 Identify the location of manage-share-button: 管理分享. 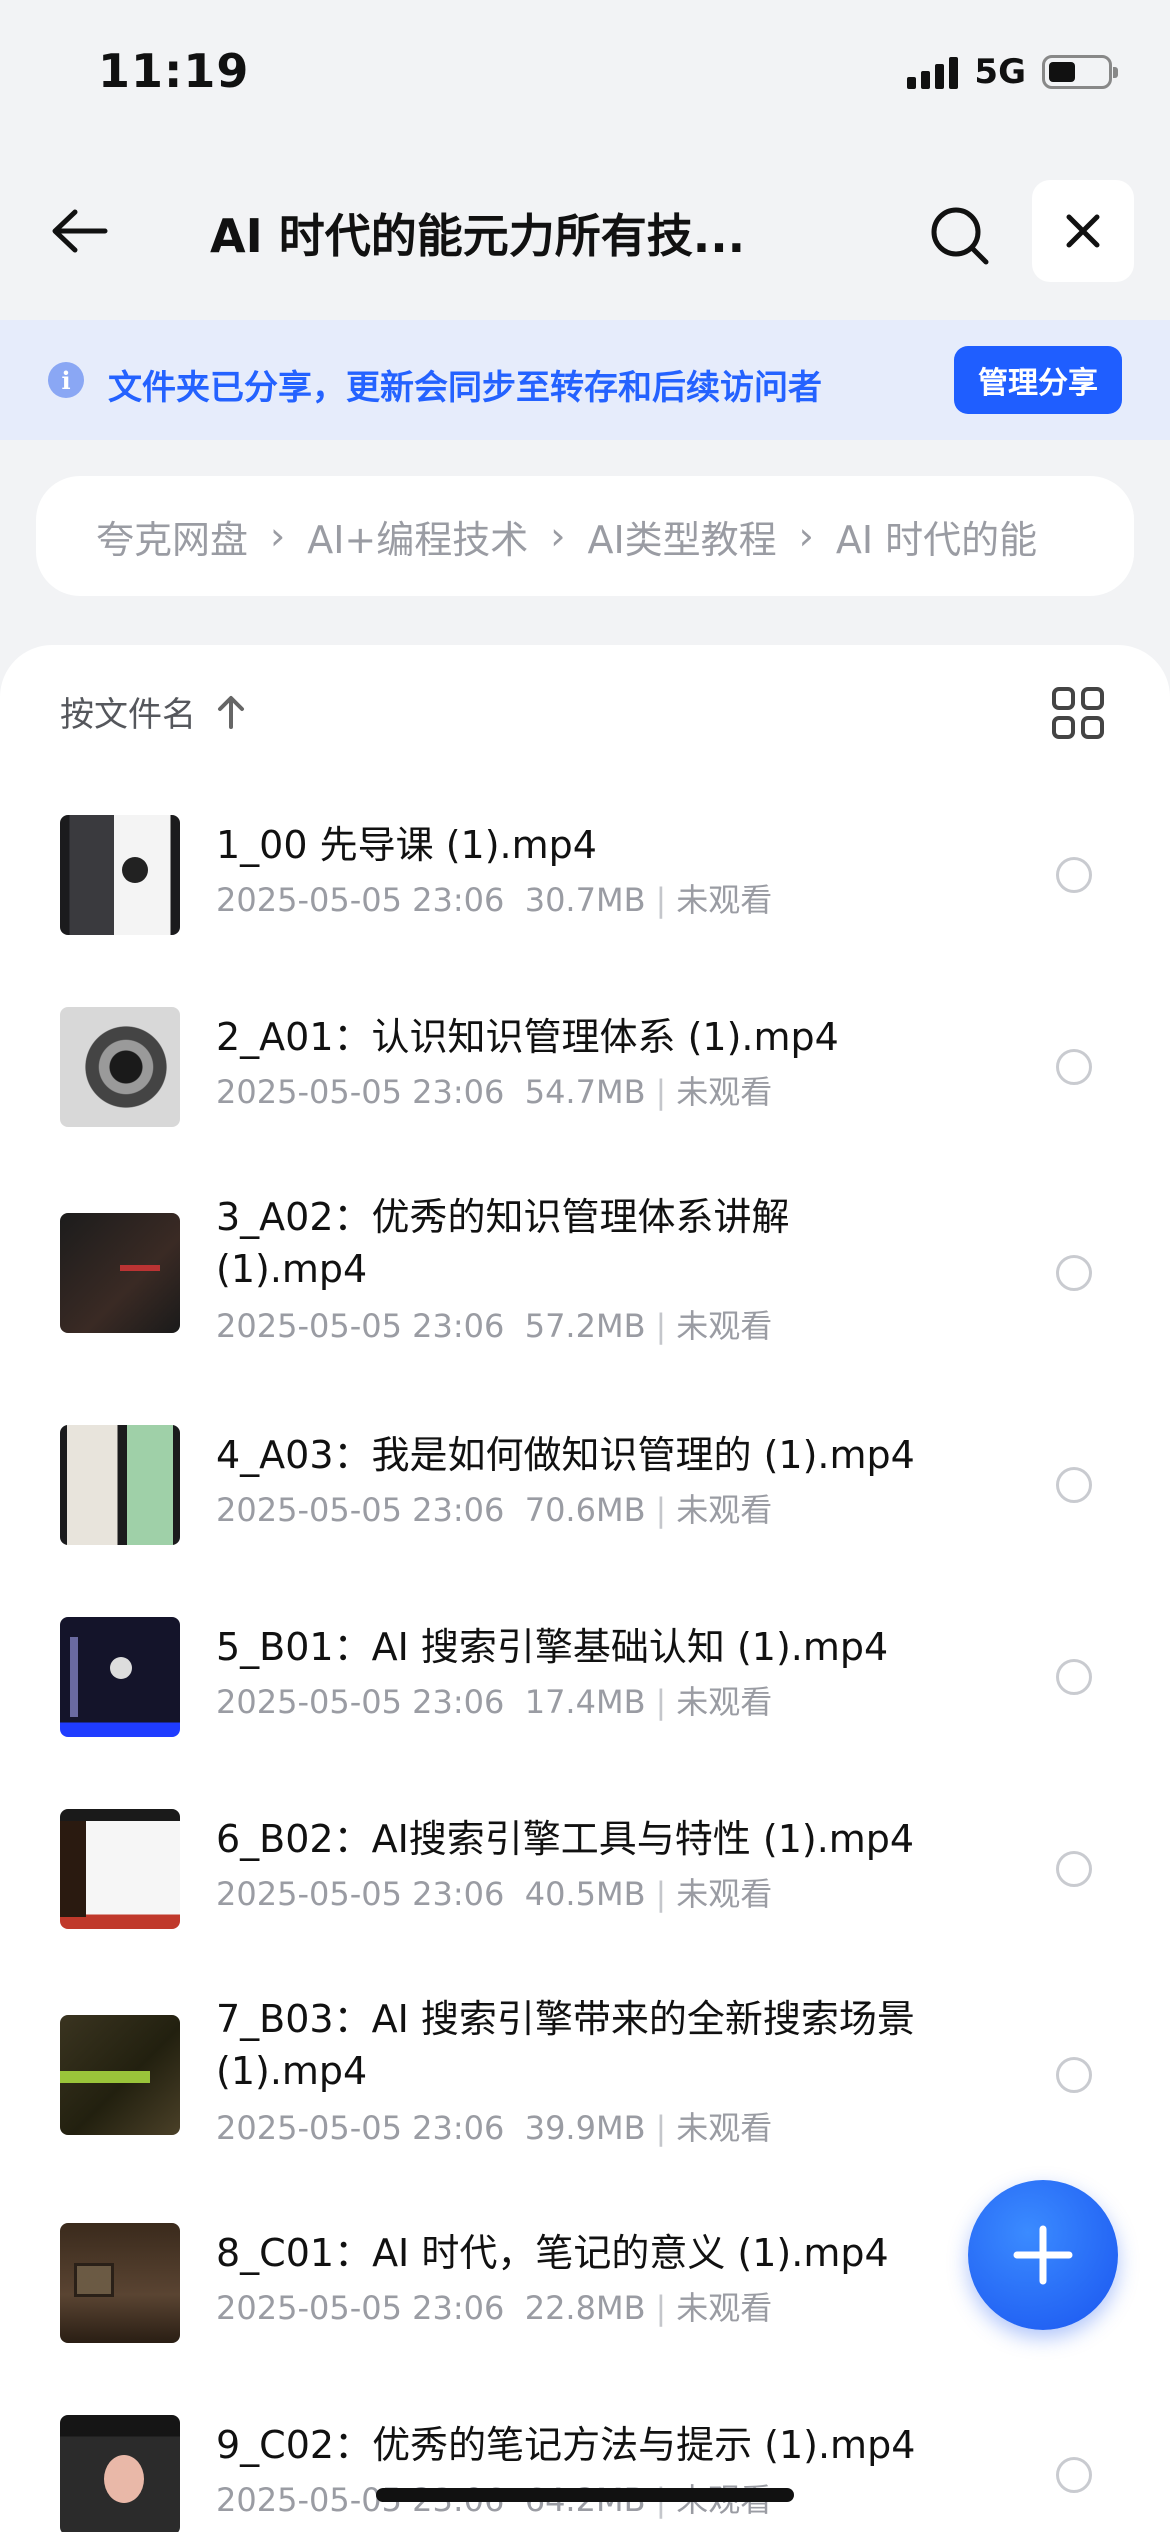
(1038, 380).